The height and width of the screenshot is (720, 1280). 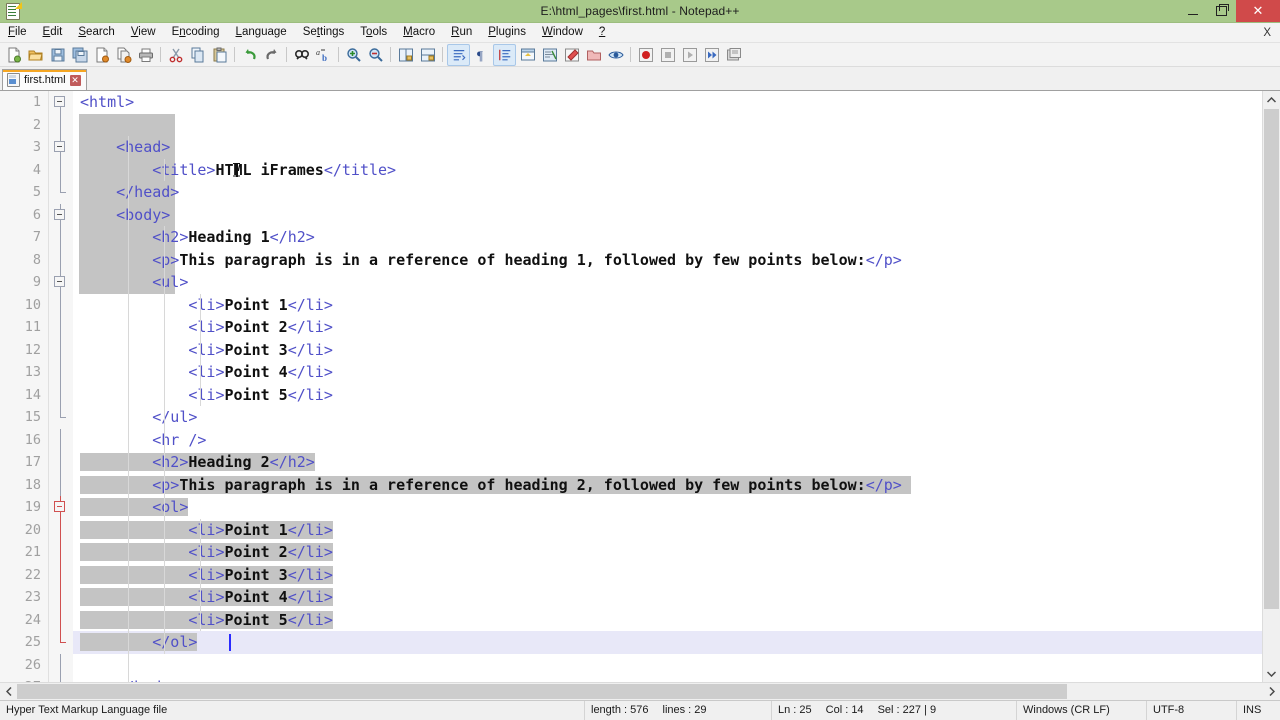 I want to click on code-row: 6 <body>, so click(x=631, y=214).